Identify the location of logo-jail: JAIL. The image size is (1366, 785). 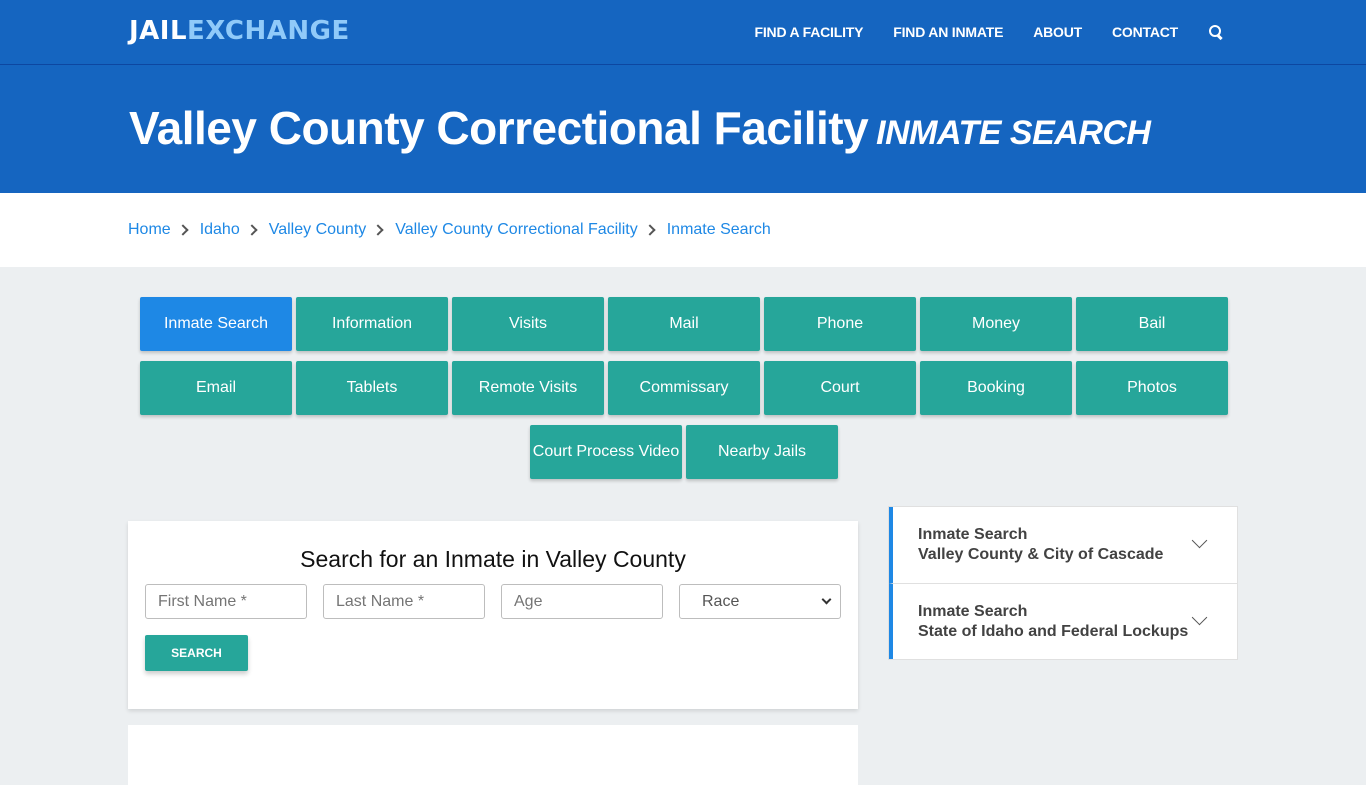
(158, 31).